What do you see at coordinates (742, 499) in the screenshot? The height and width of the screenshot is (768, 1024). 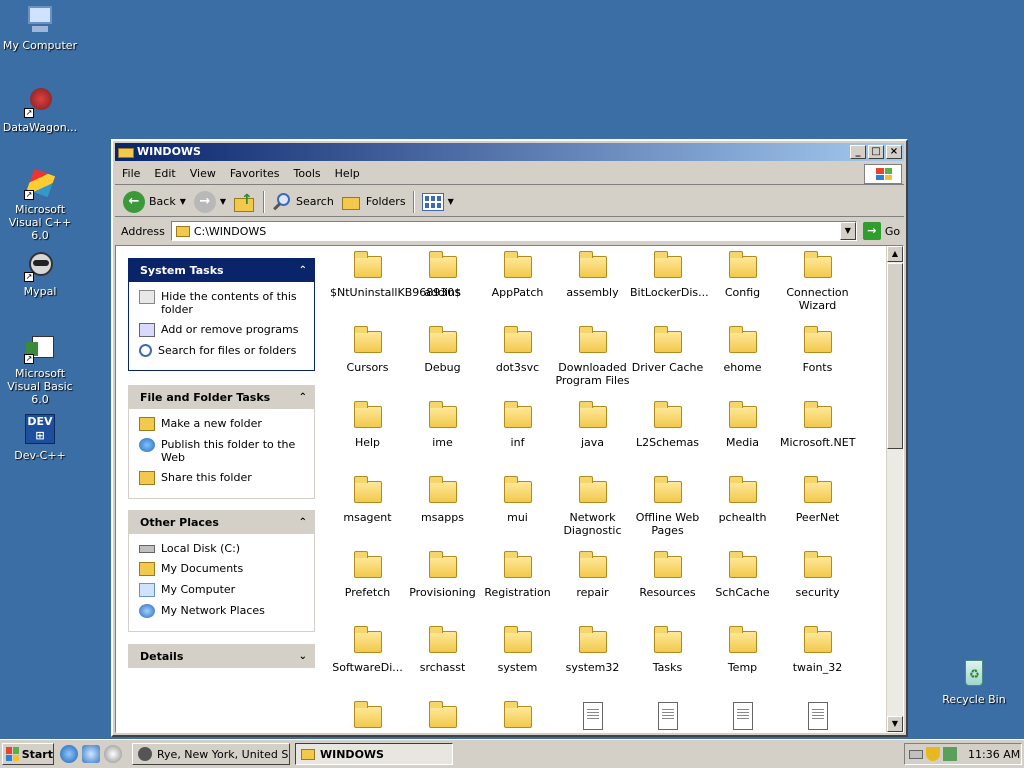 I see `folder-item: pchealth` at bounding box center [742, 499].